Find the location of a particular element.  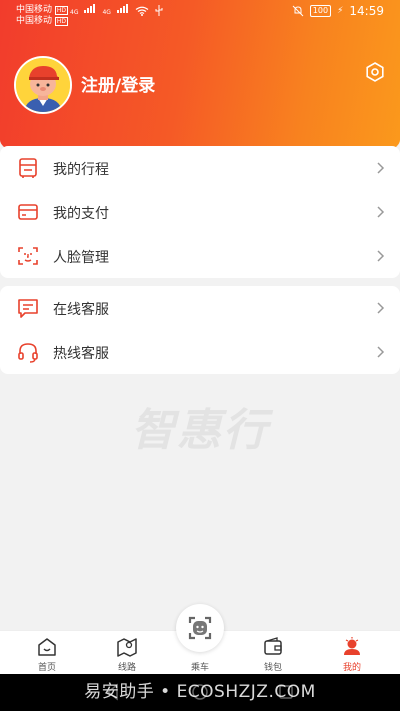

tab-label: 我的 is located at coordinates (351, 668).